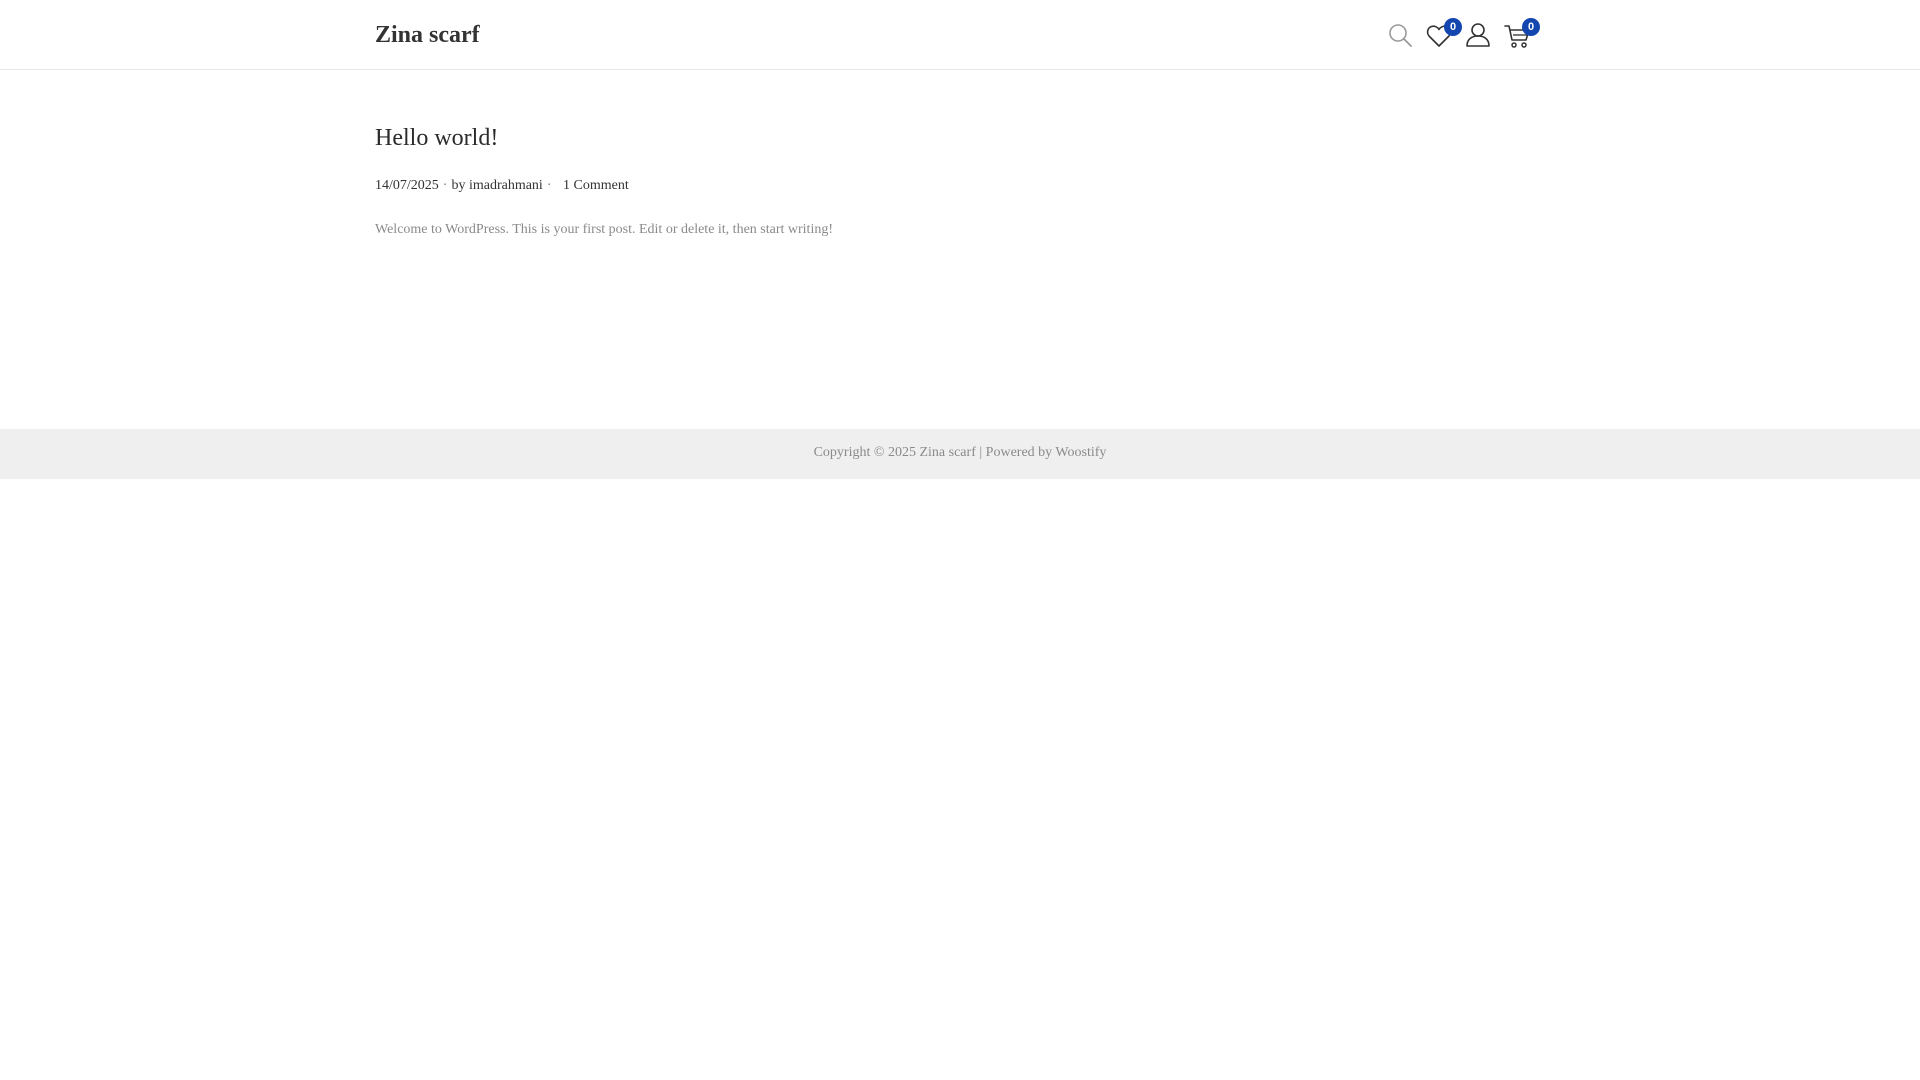 This screenshot has width=1920, height=1080. Describe the element at coordinates (1080, 452) in the screenshot. I see `footer-woostify-link: Woostify` at that location.